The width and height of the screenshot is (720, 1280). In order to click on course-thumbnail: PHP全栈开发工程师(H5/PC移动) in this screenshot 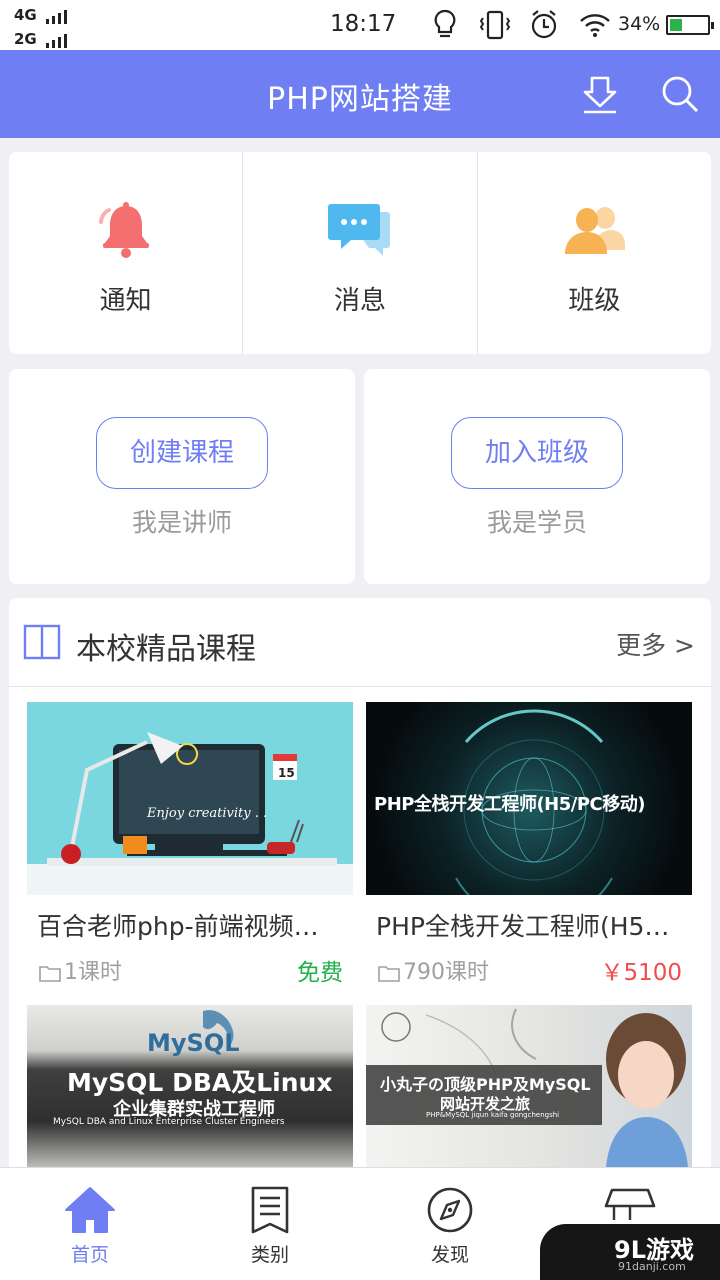, I will do `click(529, 798)`.